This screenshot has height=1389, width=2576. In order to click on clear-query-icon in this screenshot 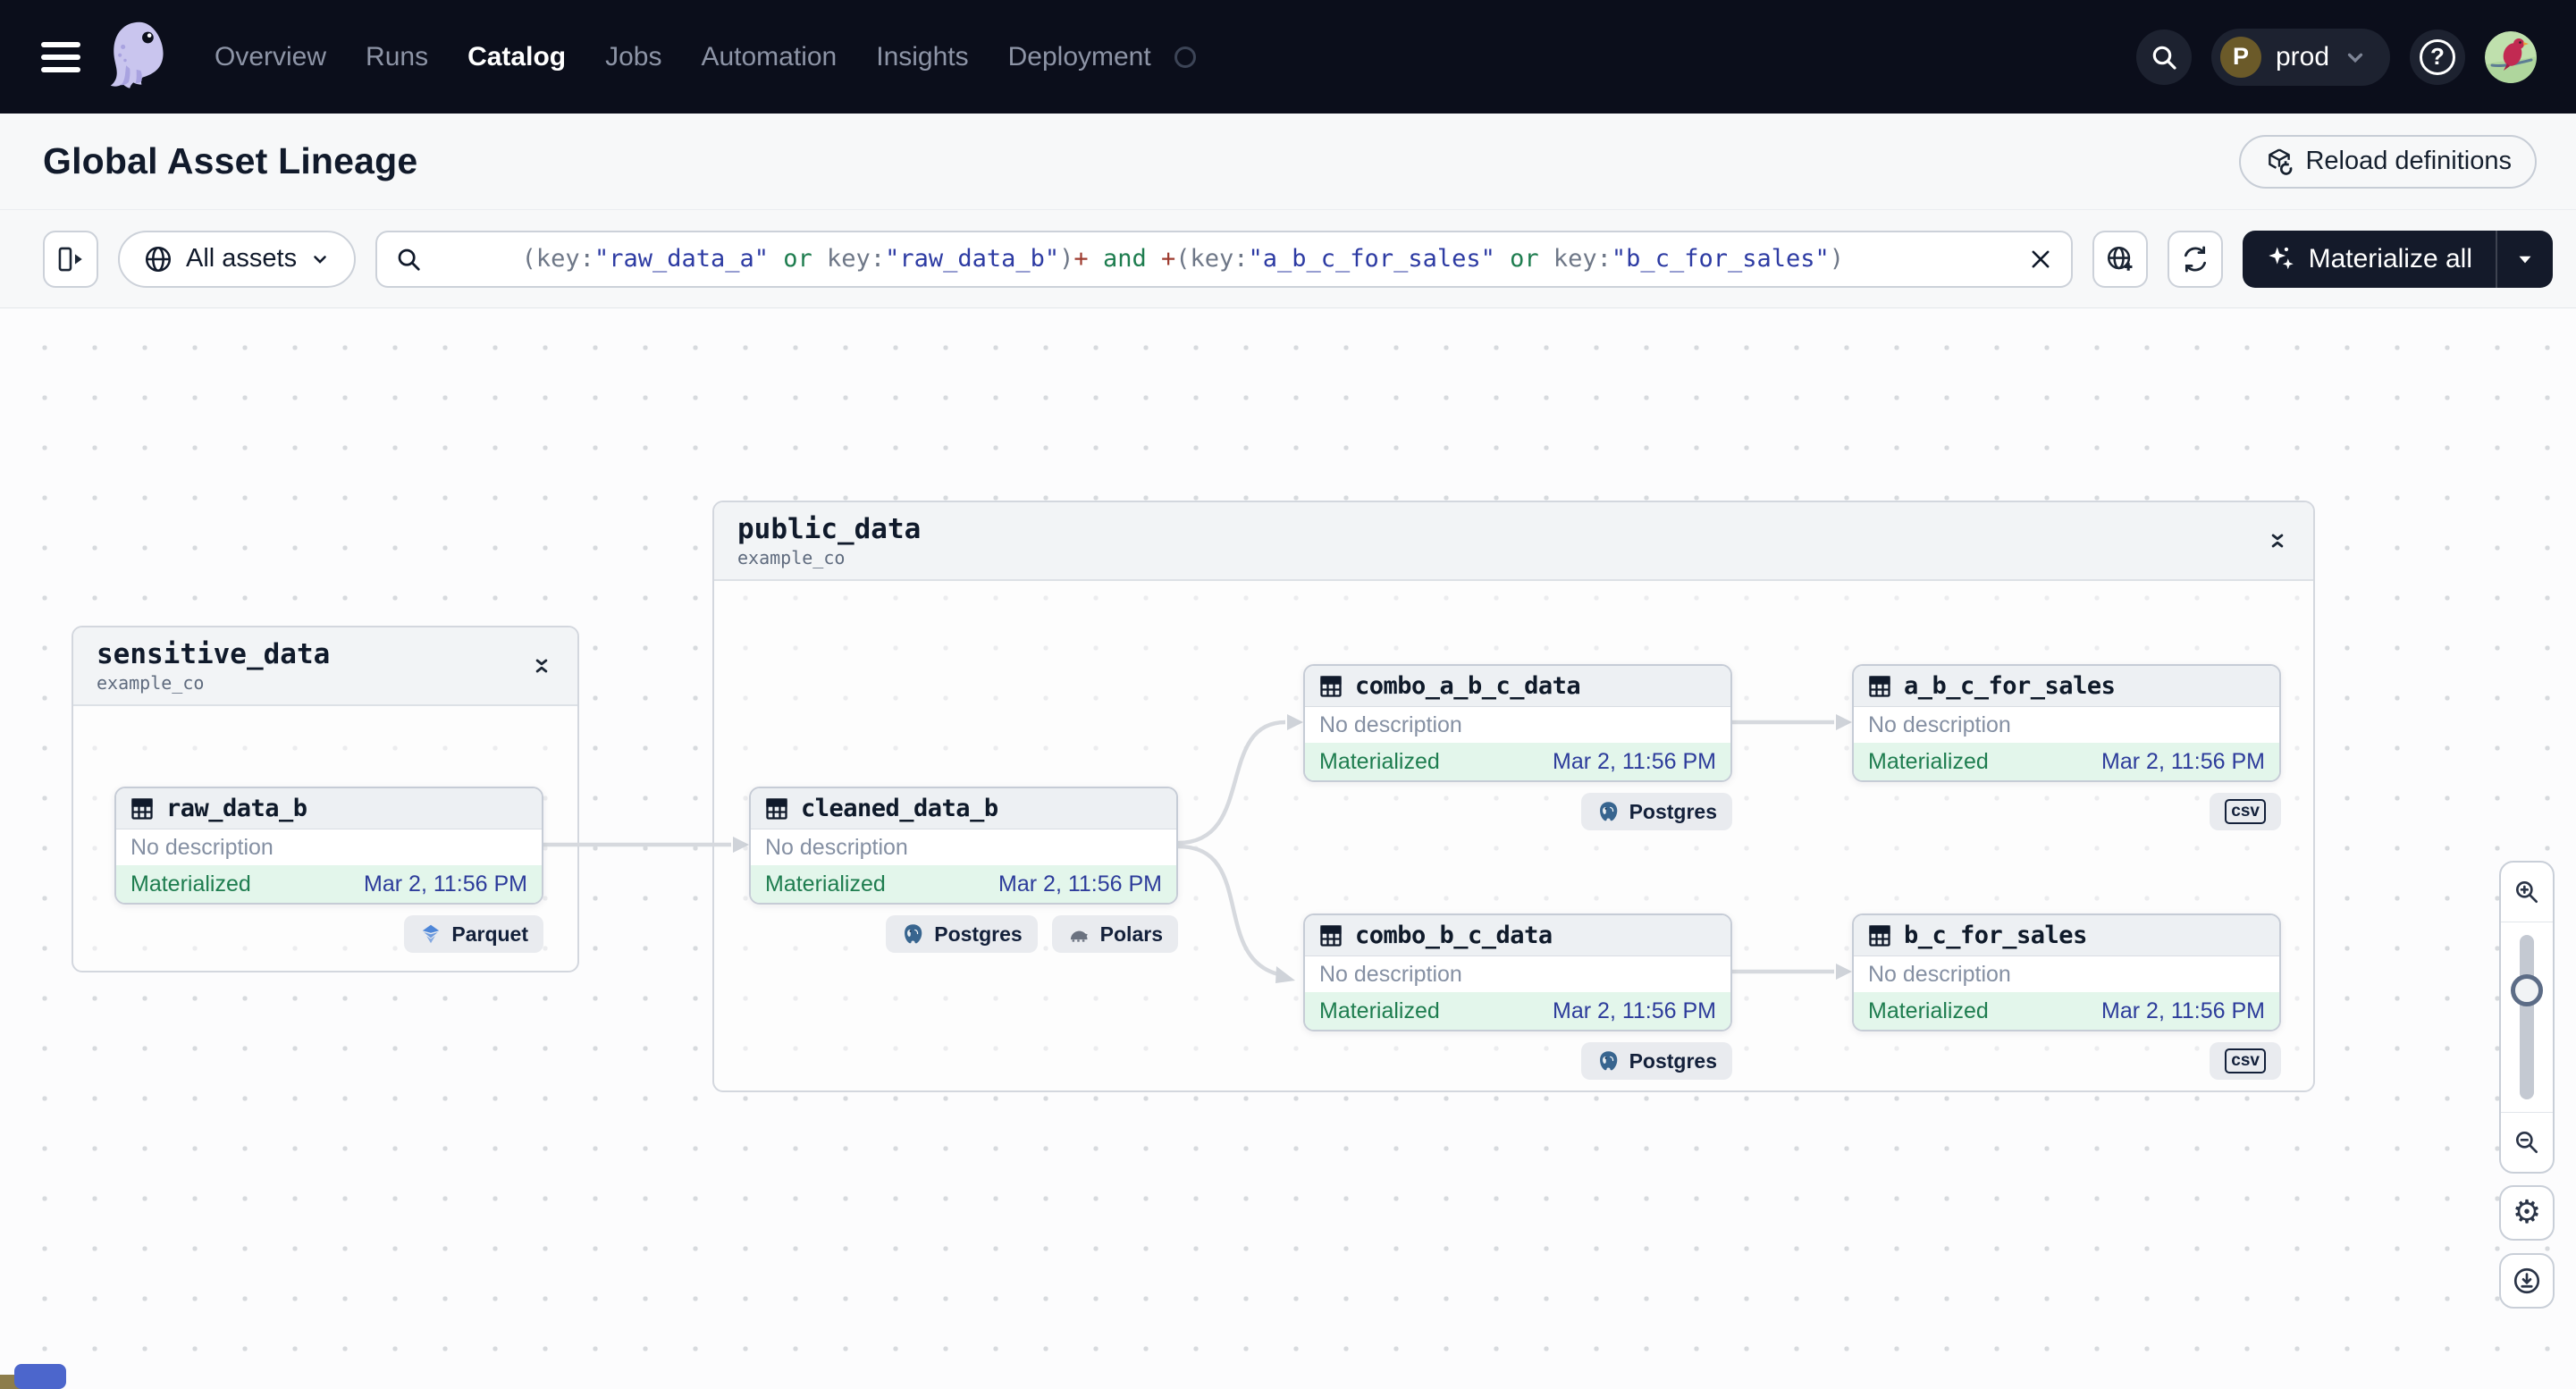, I will do `click(2041, 259)`.